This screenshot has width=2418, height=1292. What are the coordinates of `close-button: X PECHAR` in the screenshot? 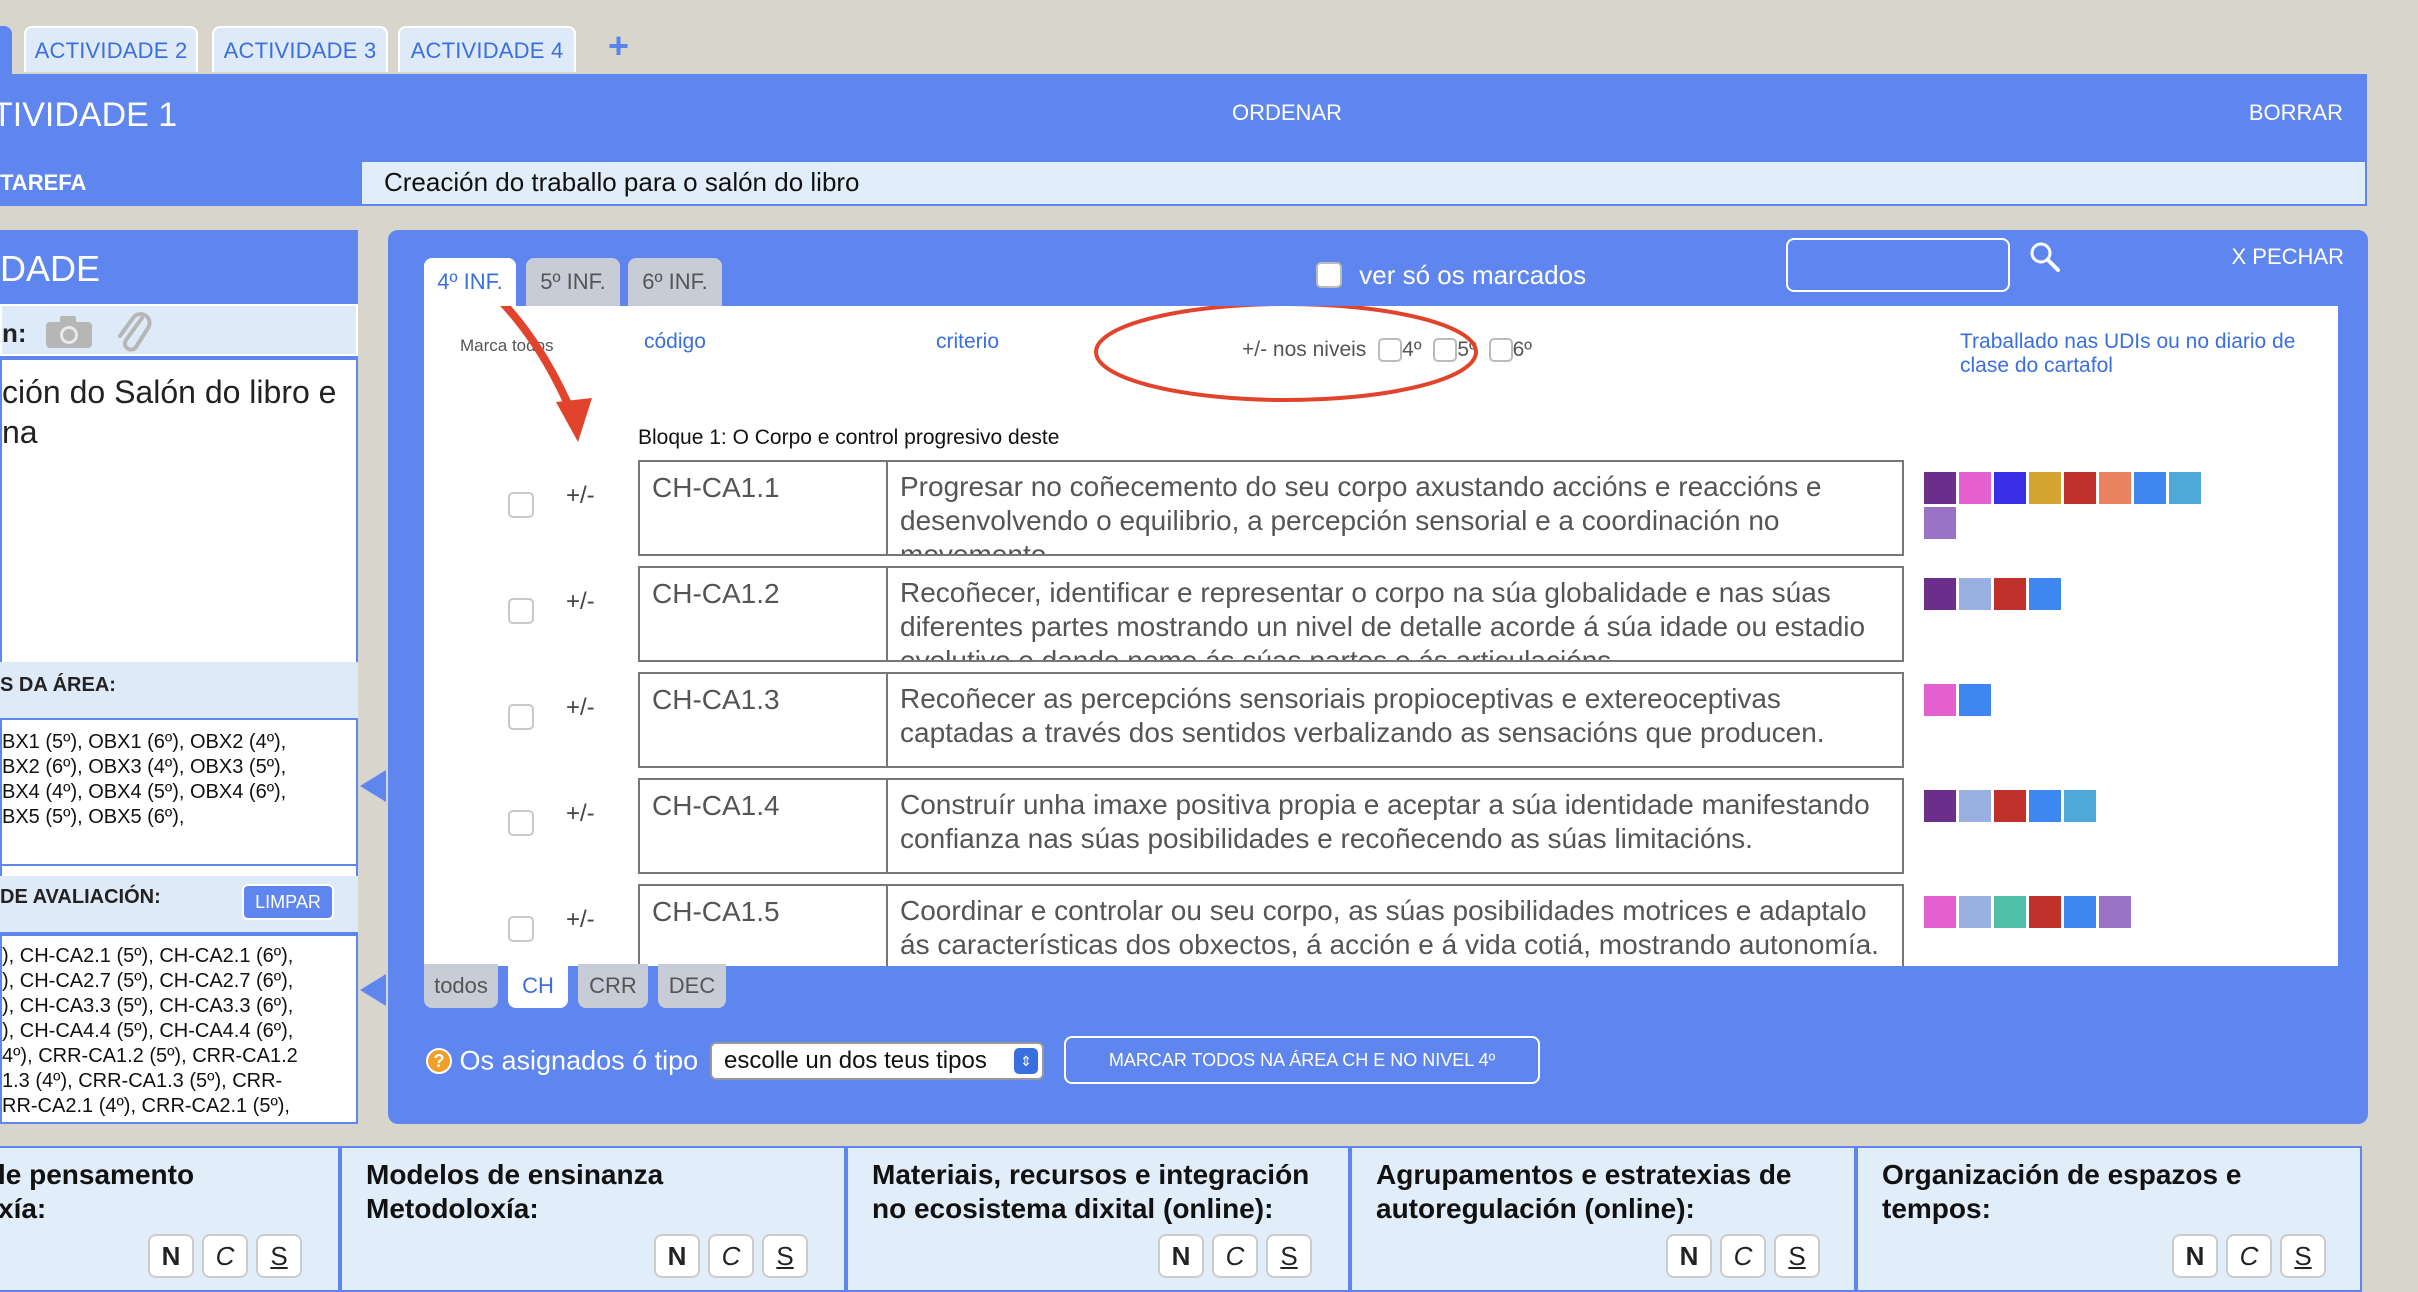 It's located at (2288, 257).